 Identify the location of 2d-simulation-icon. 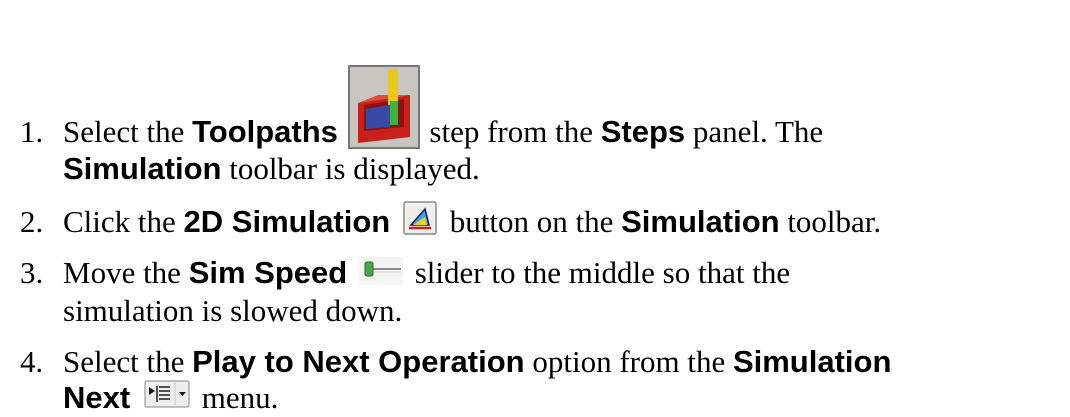
(420, 218).